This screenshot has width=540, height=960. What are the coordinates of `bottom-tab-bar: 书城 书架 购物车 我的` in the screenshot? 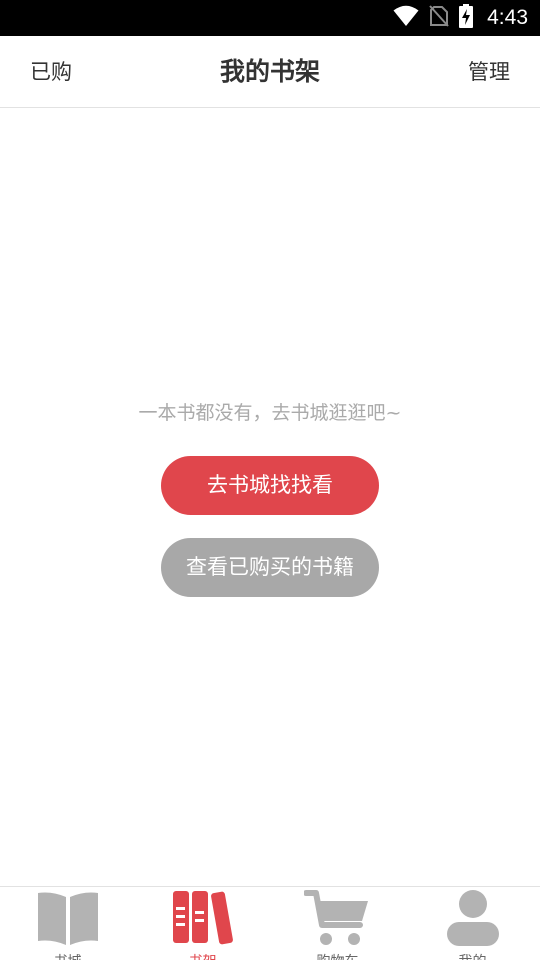 It's located at (270, 923).